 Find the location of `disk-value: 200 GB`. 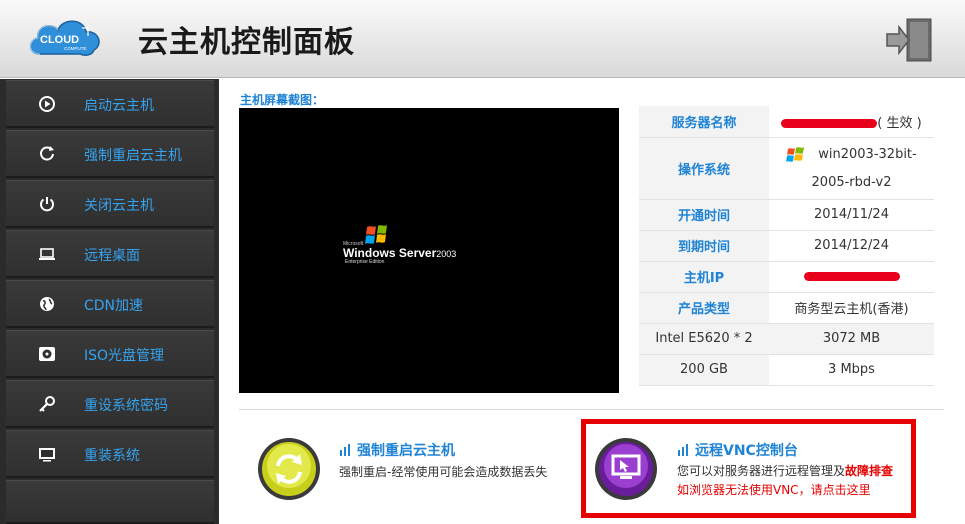

disk-value: 200 GB is located at coordinates (704, 370).